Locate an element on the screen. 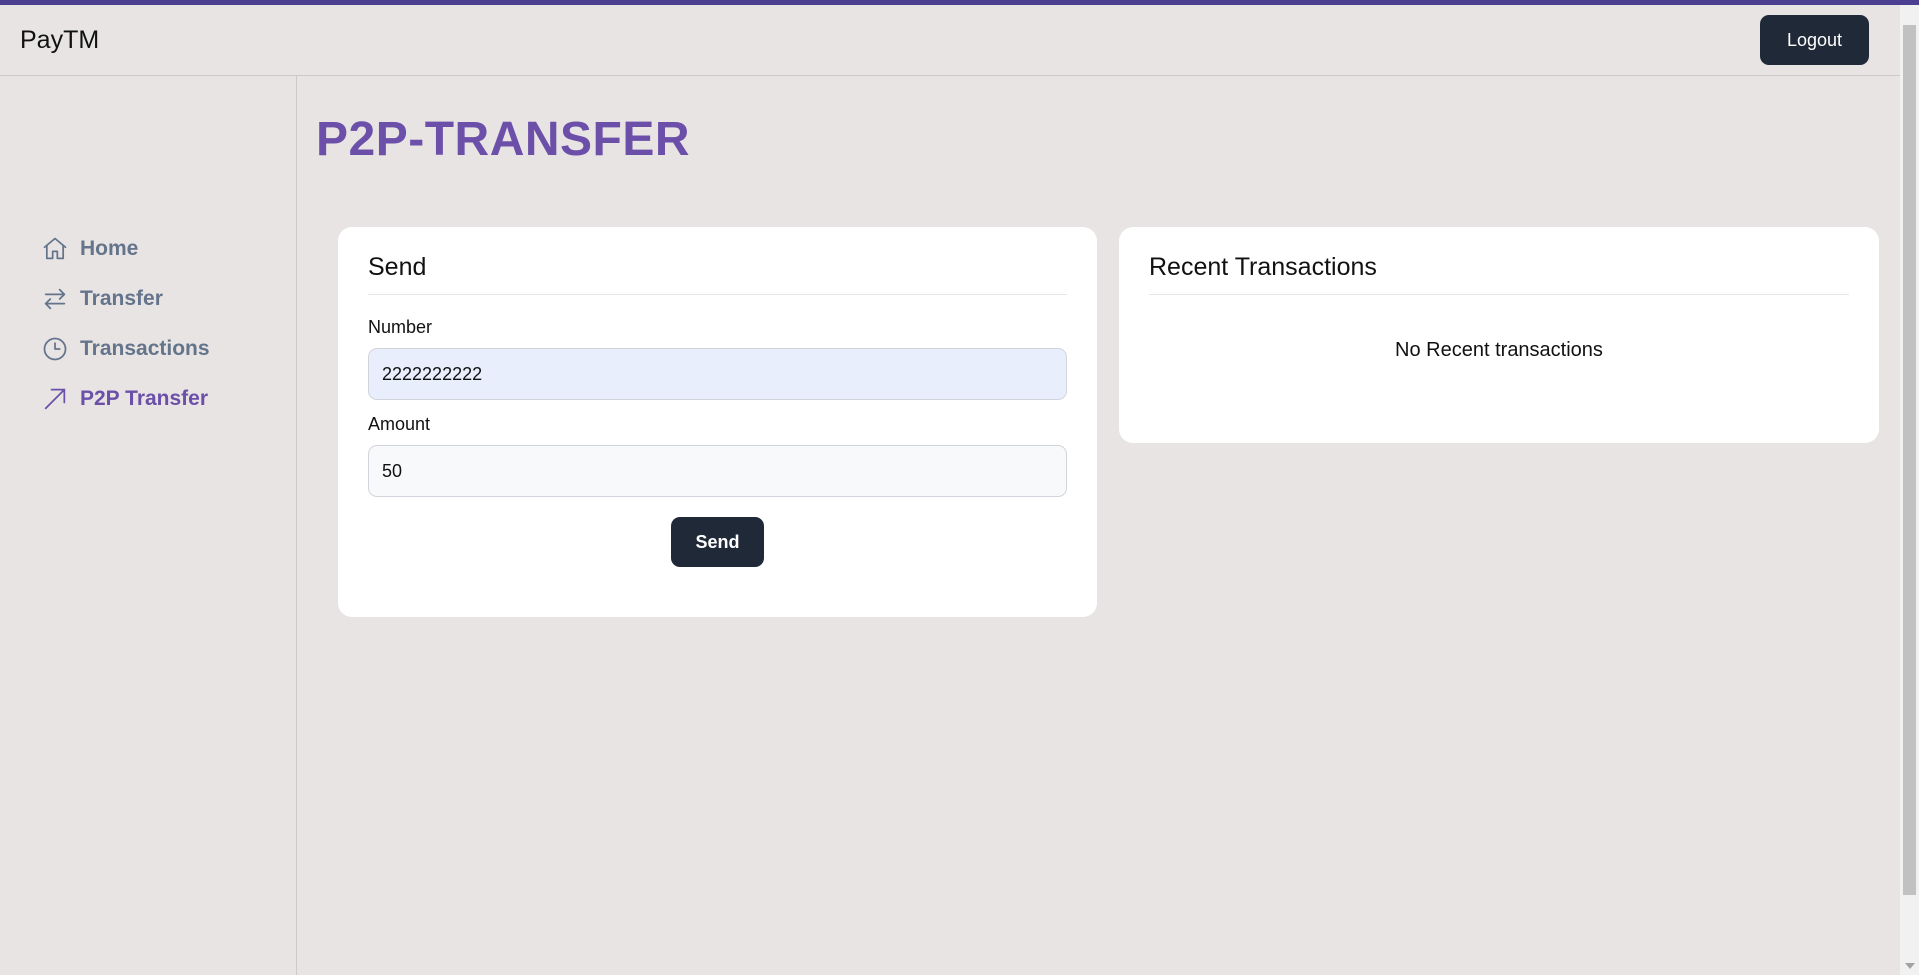 This screenshot has height=975, width=1919. number-label: Number is located at coordinates (400, 327).